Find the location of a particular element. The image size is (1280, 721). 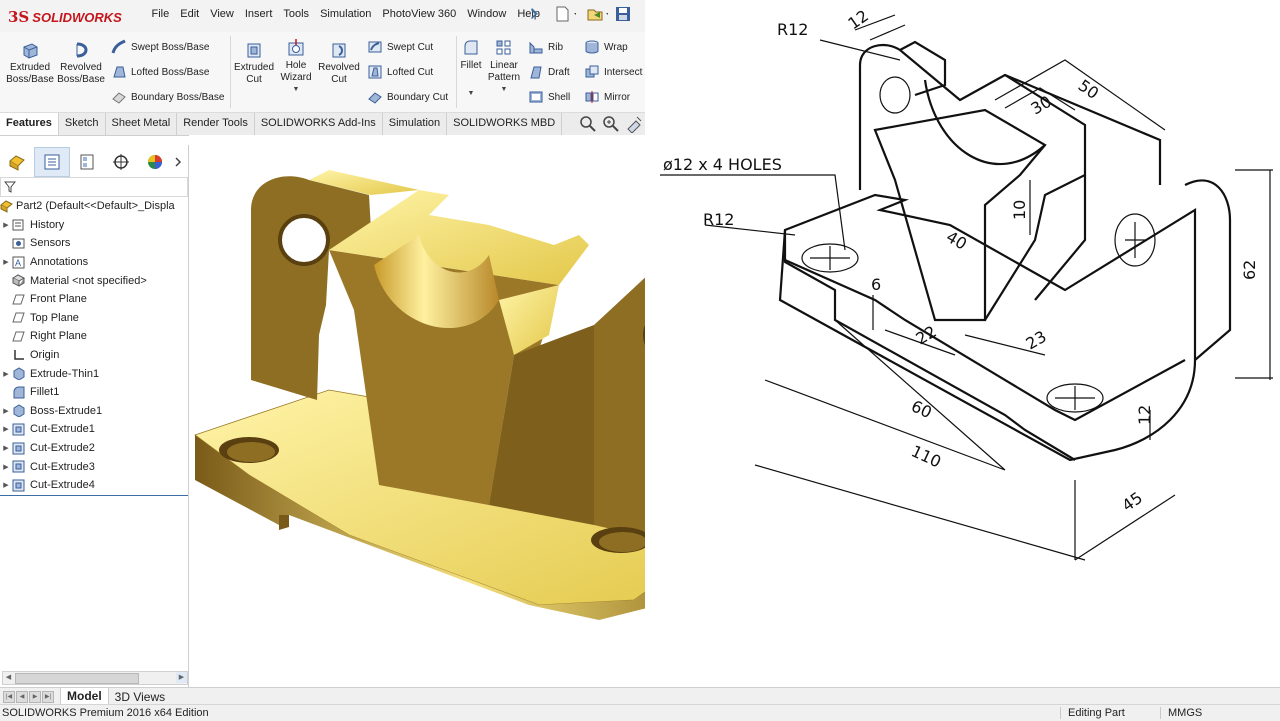

tree-item-boss-extrude1: ▶ Boss-Extrude1 is located at coordinates (94, 411).